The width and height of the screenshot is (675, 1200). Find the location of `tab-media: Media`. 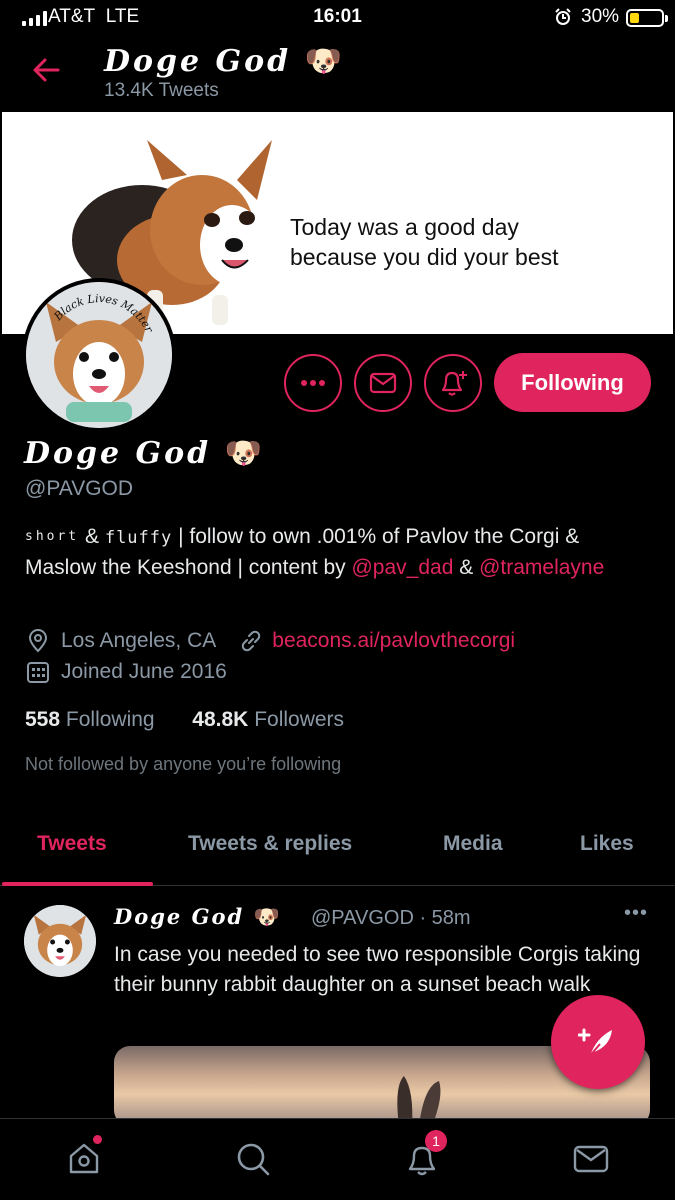

tab-media: Media is located at coordinates (473, 844).